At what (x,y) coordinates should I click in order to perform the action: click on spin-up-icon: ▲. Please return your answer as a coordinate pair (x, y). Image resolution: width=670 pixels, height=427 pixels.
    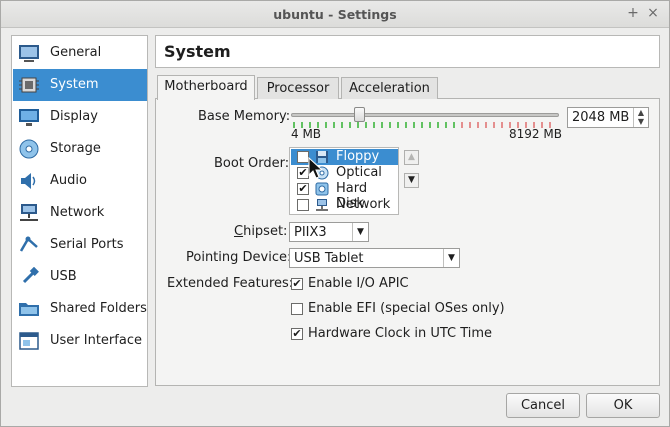
    Looking at the image, I should click on (641, 112).